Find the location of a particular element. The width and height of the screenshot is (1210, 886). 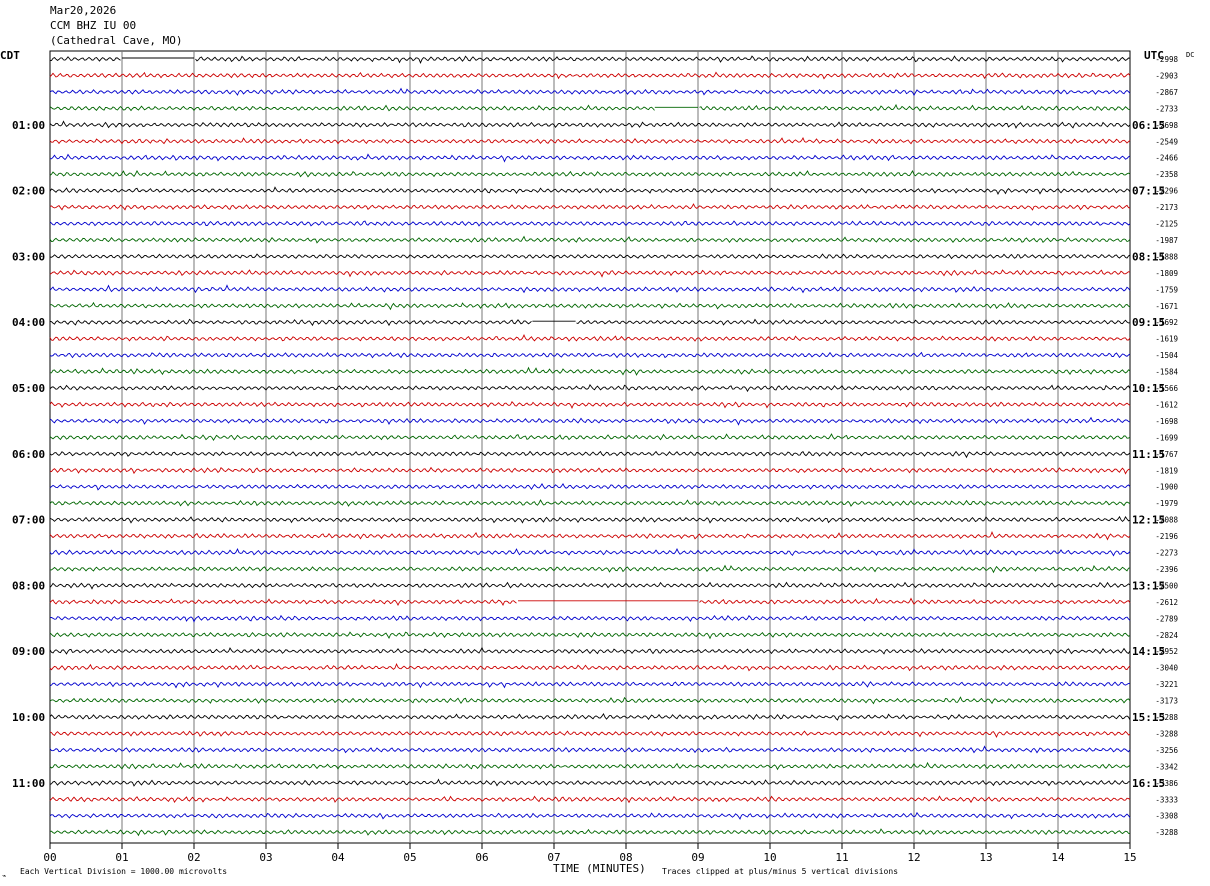

x-tick-label: 02 is located at coordinates (193, 857).